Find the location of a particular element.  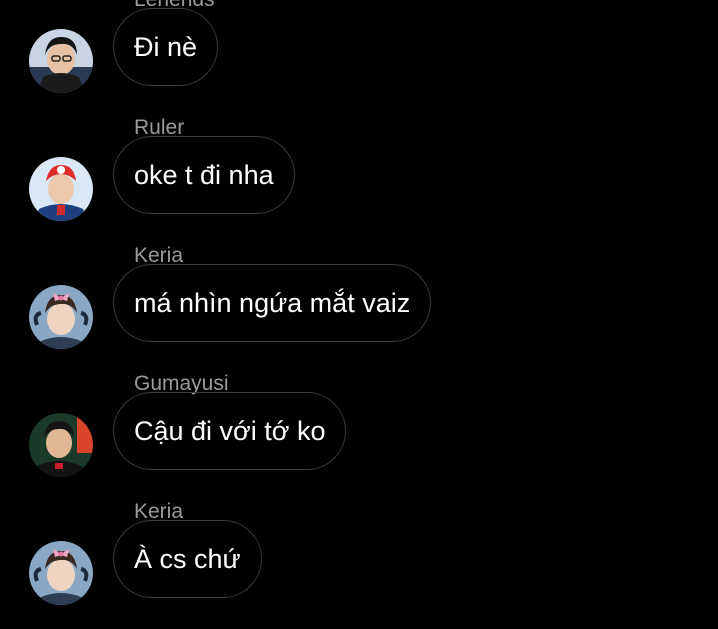

message-text: oke t đi nha is located at coordinates (204, 174).